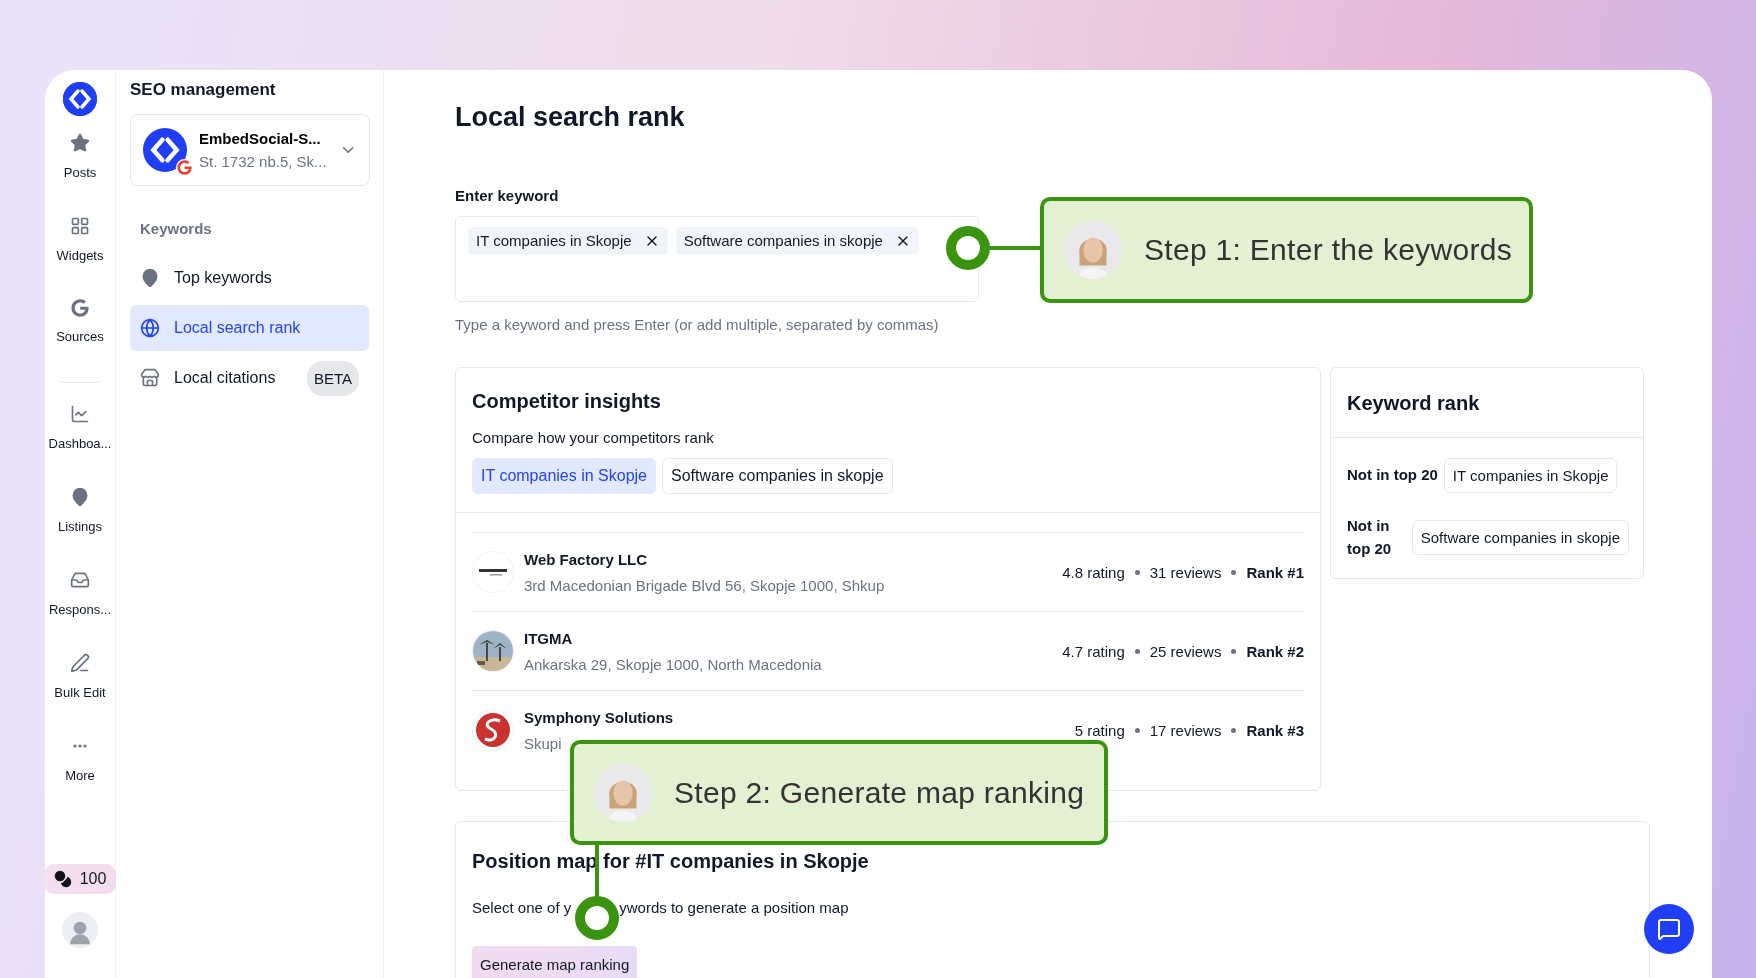 The height and width of the screenshot is (978, 1756). I want to click on pen-icon, so click(80, 663).